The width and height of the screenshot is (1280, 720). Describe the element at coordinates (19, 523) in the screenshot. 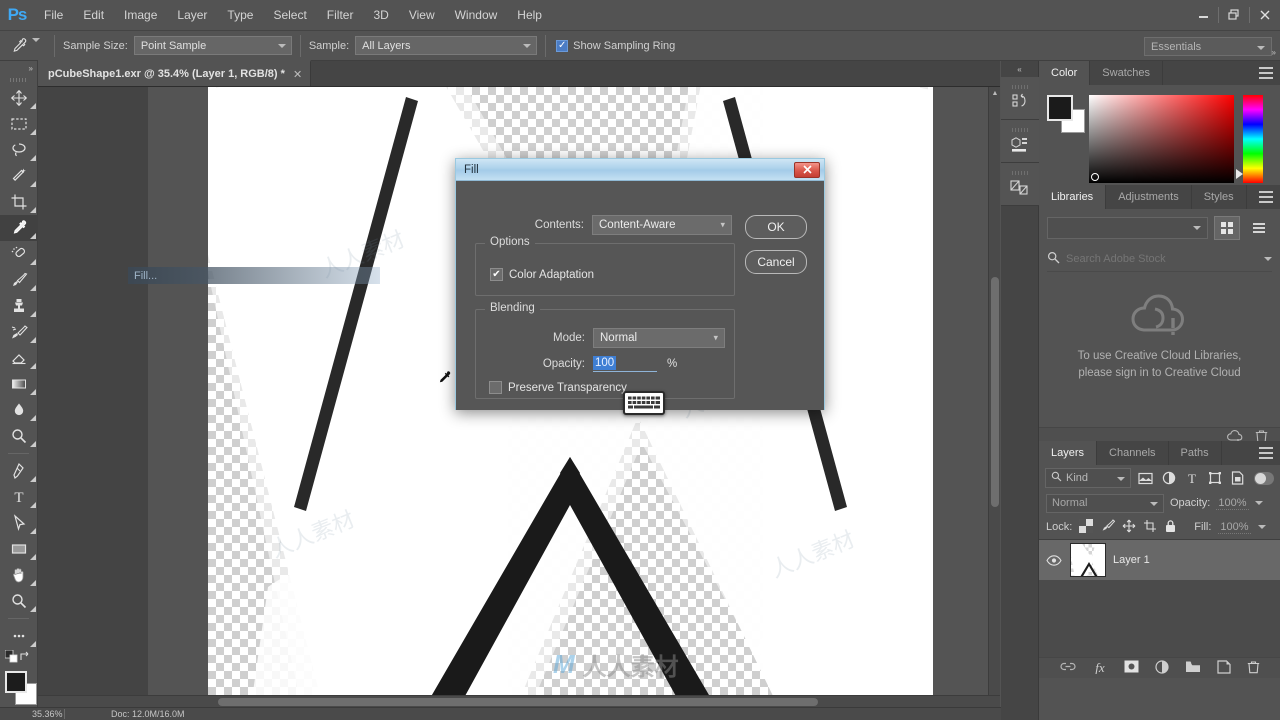

I see `path-selection-tool` at that location.